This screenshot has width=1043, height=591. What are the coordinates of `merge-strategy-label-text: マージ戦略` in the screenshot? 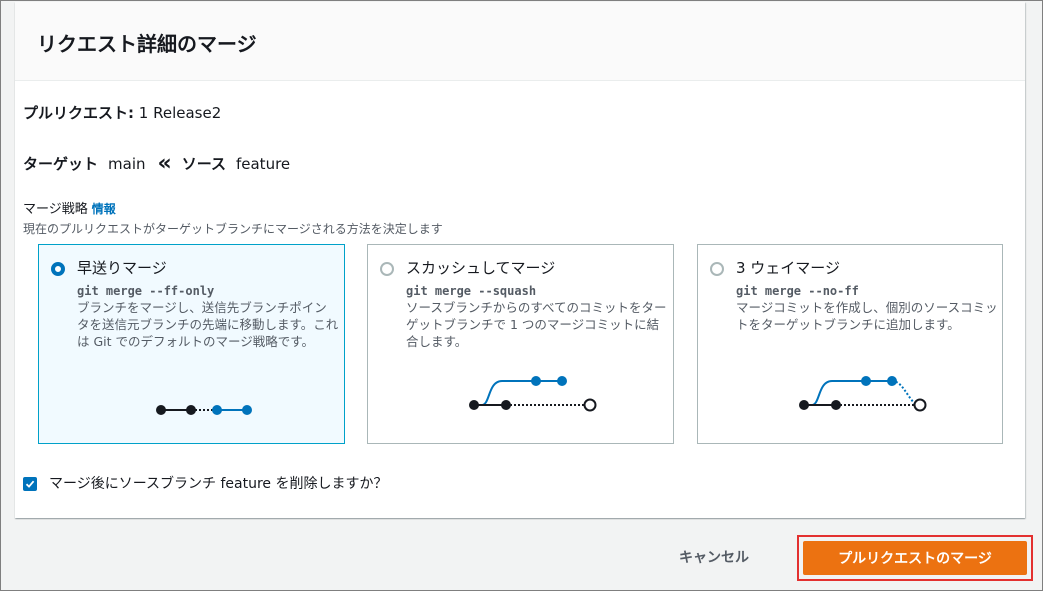 It's located at (55, 209).